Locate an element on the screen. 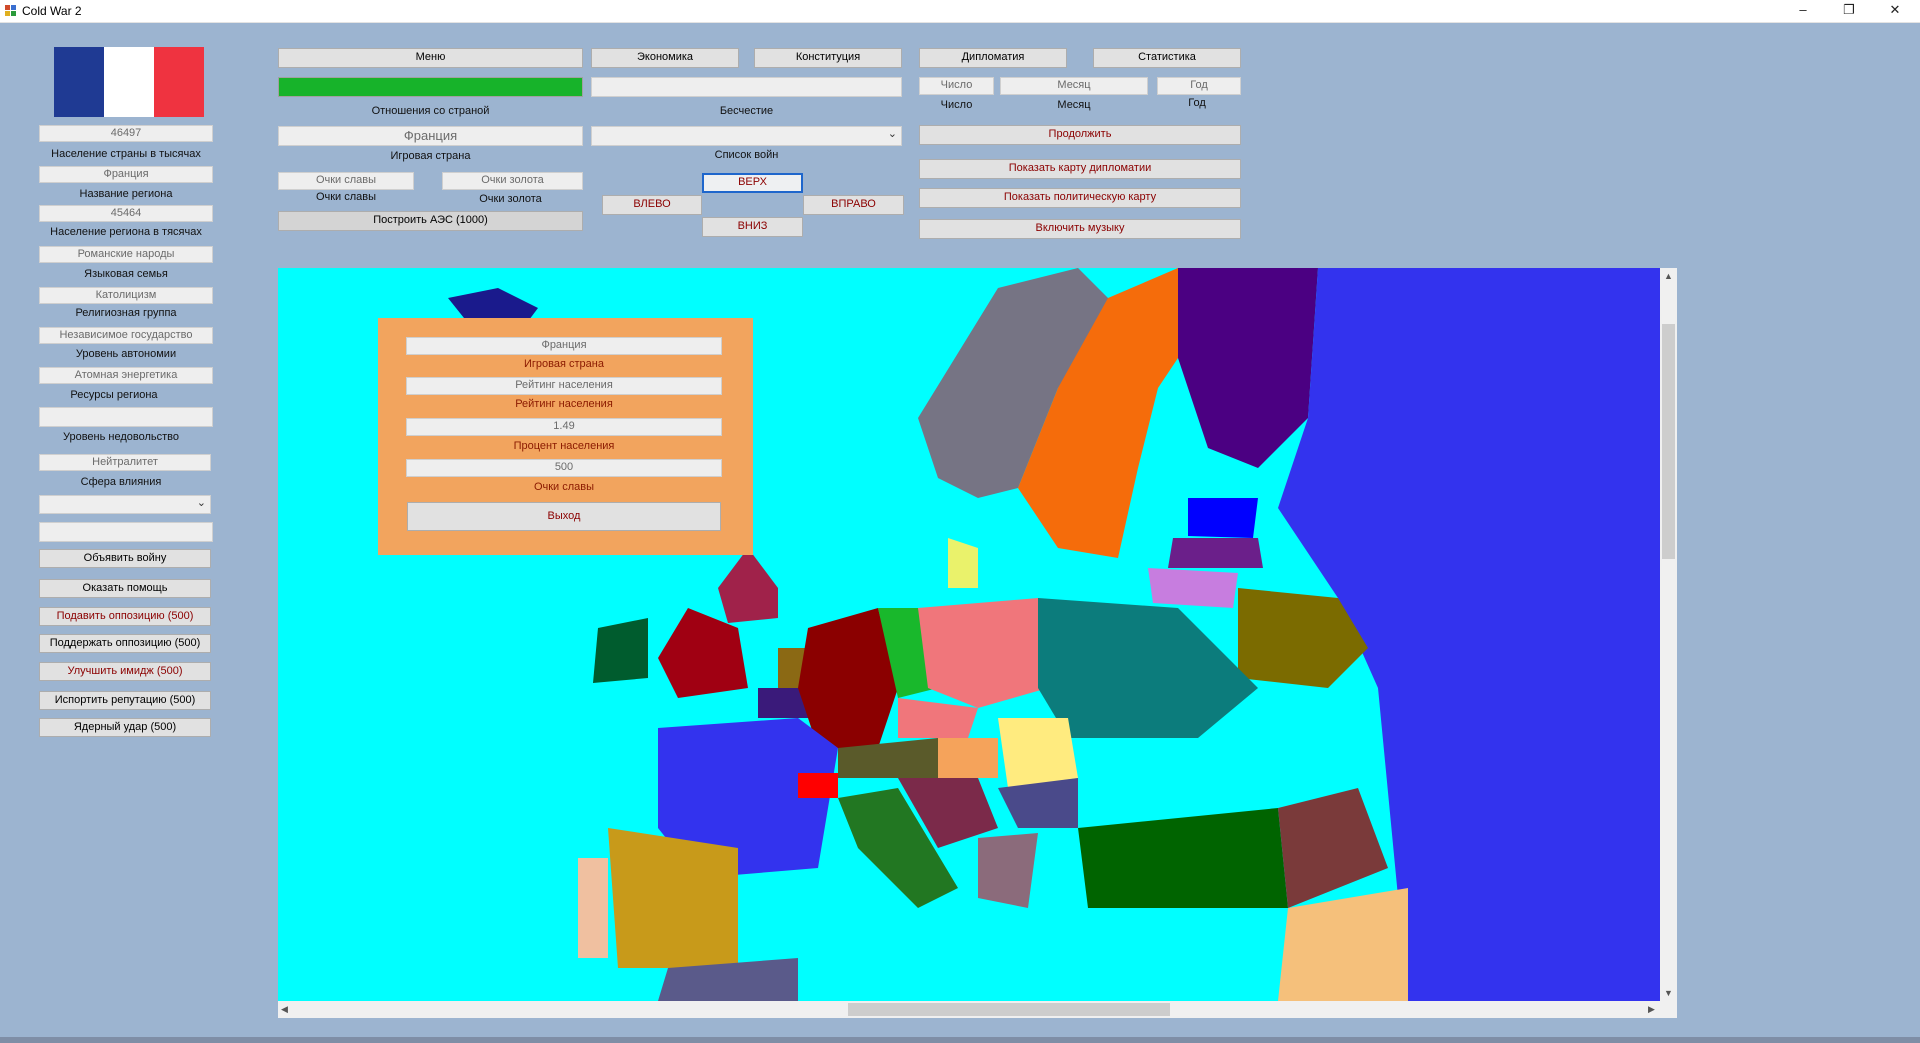 Image resolution: width=1920 pixels, height=1043 pixels. scroll-up-icon: ▲ is located at coordinates (1668, 276).